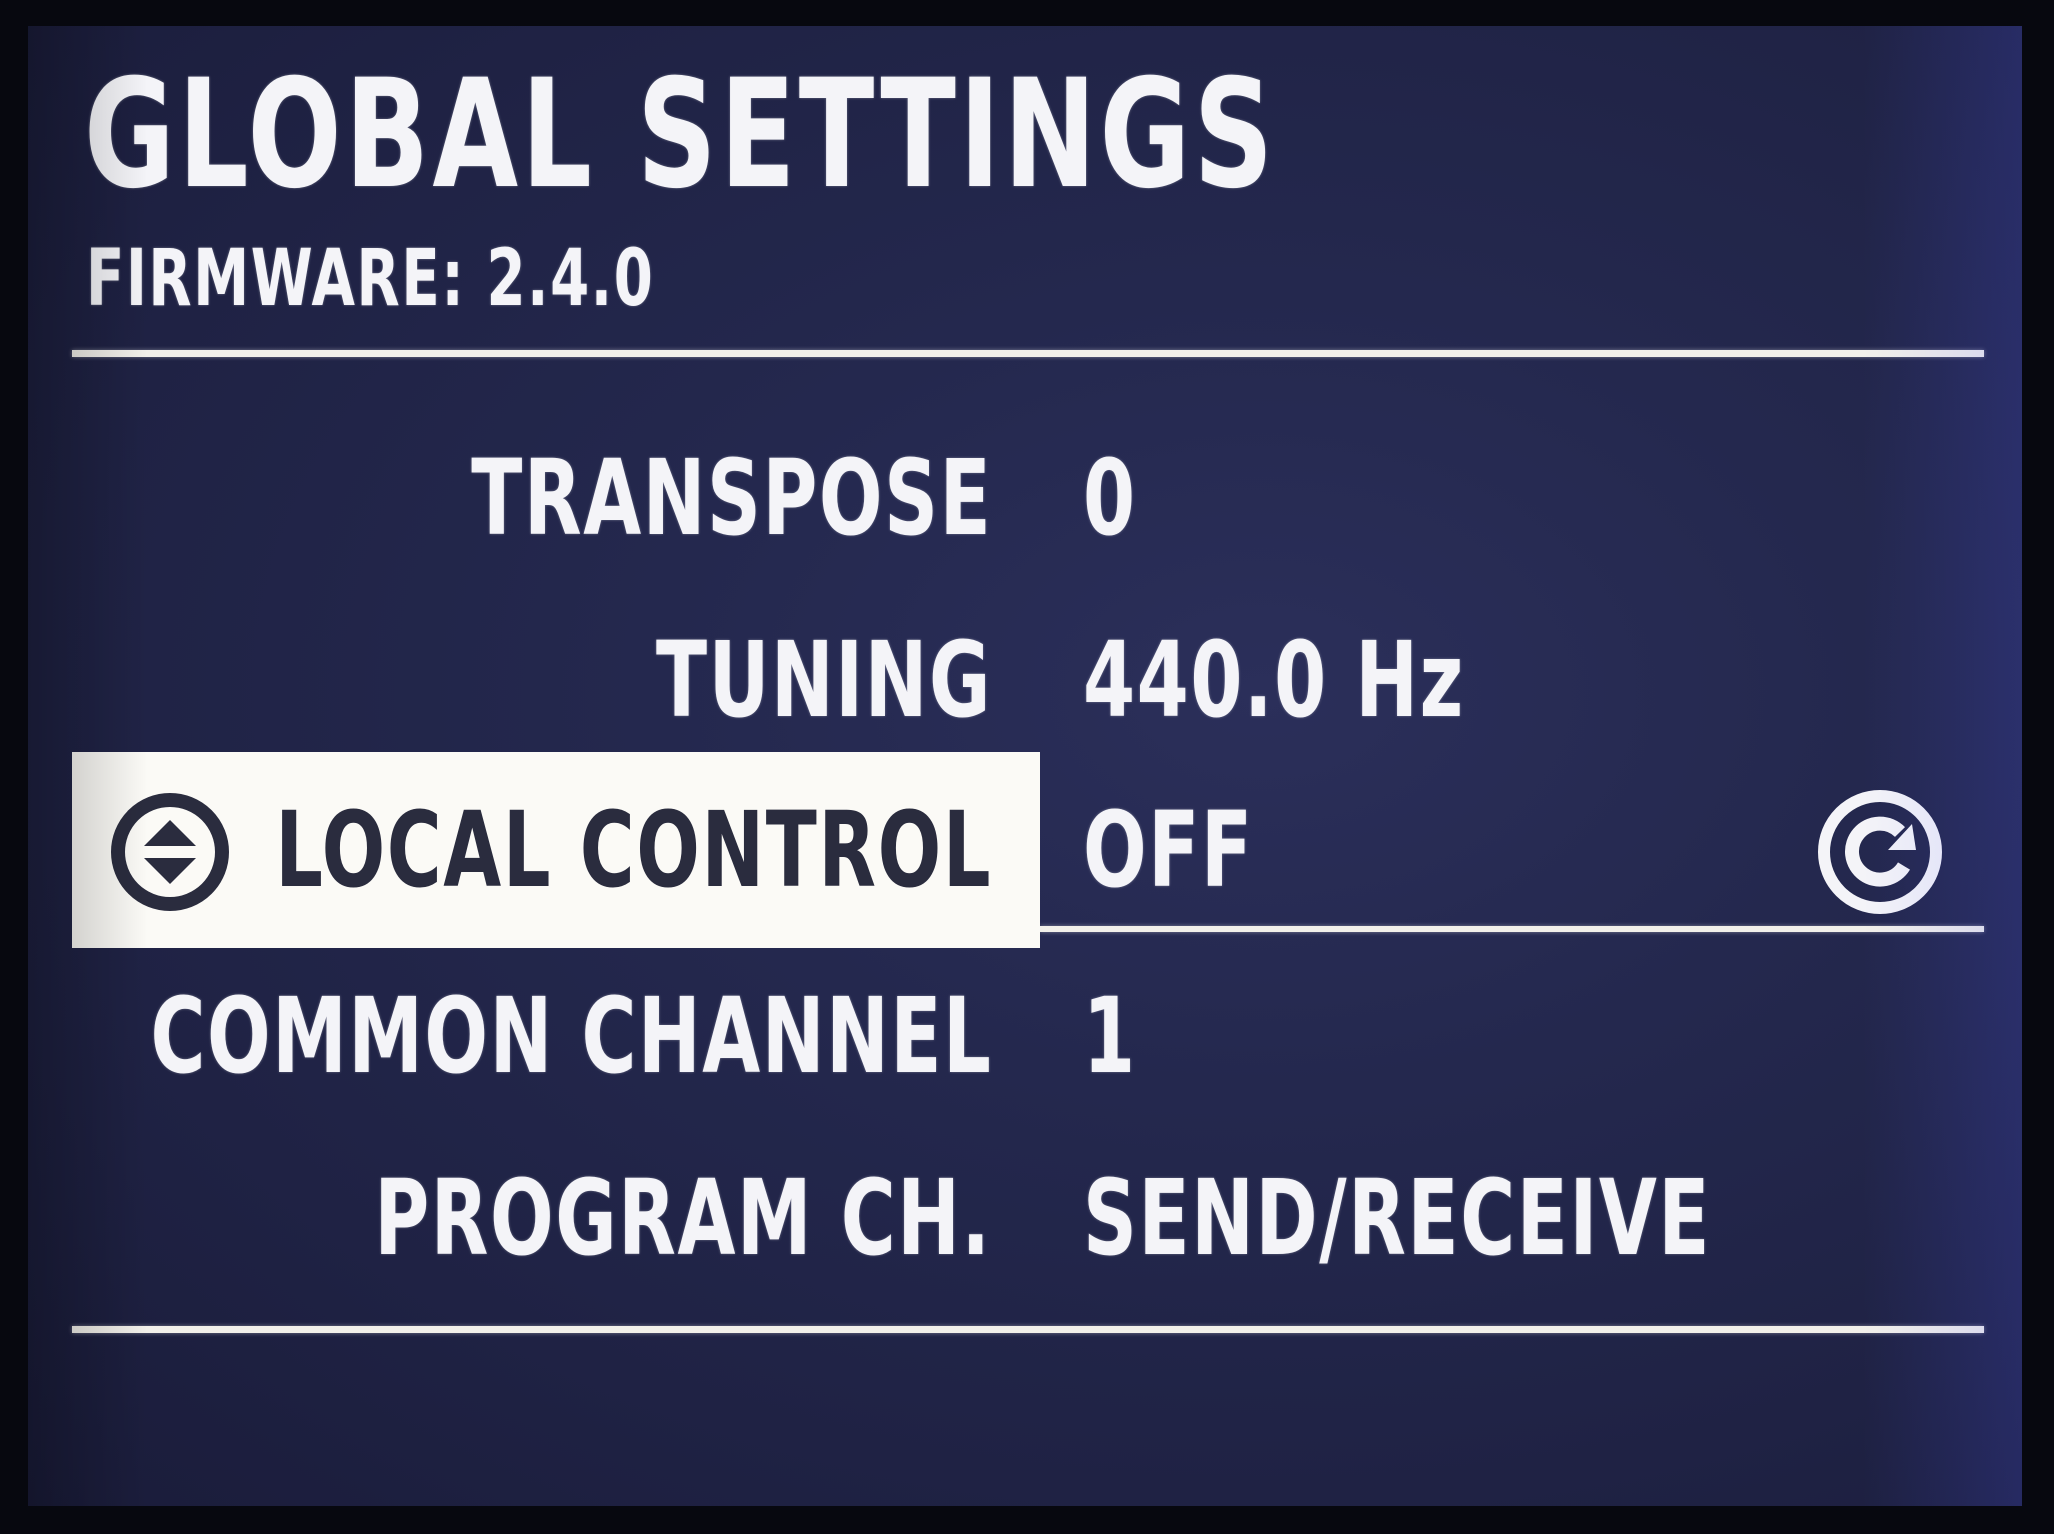  Describe the element at coordinates (683, 1218) in the screenshot. I see `setting-label-program-ch: PROGRAM CH.` at that location.